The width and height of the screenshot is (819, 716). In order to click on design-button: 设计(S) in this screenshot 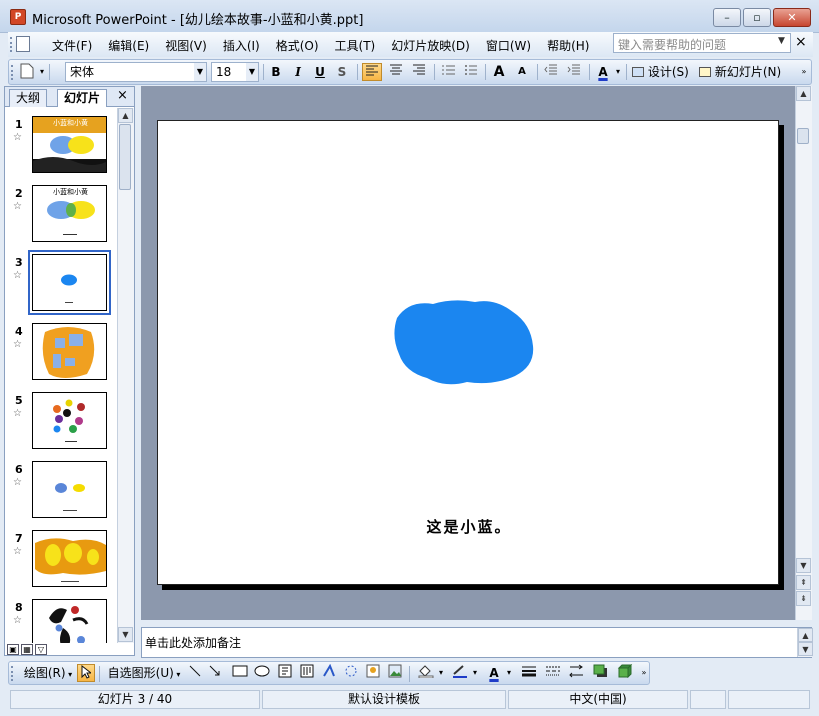, I will do `click(662, 72)`.